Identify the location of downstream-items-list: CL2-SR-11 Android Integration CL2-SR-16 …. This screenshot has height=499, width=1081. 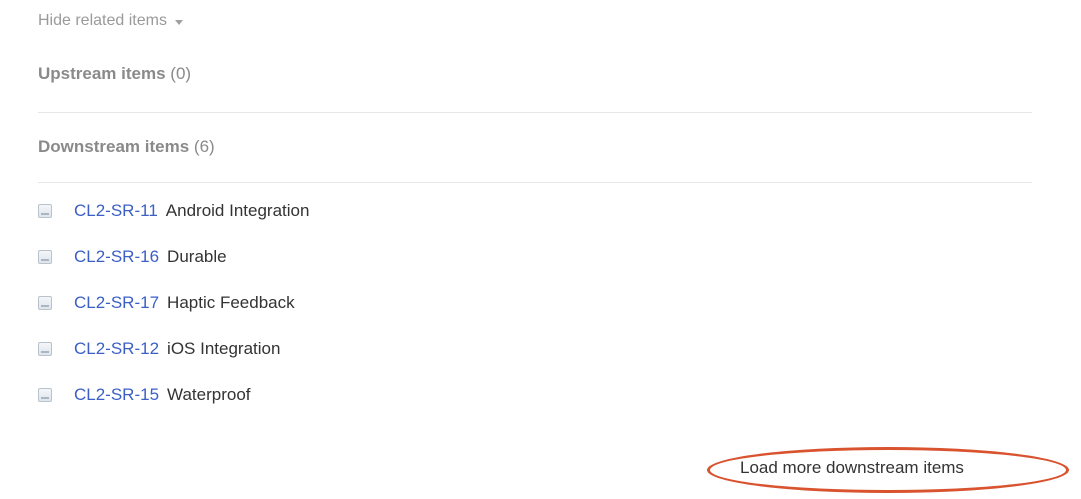
(173, 311).